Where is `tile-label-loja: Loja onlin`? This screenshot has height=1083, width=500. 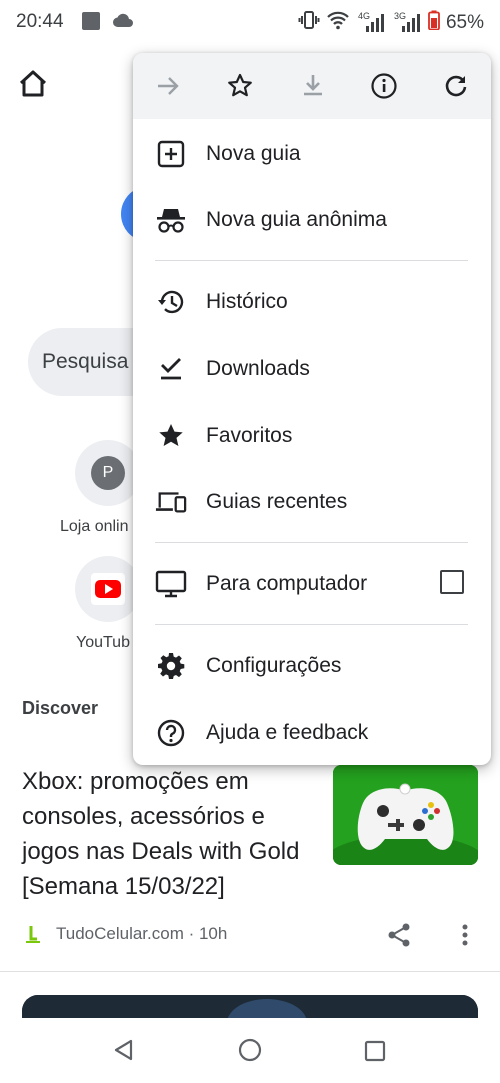 tile-label-loja: Loja onlin is located at coordinates (94, 526).